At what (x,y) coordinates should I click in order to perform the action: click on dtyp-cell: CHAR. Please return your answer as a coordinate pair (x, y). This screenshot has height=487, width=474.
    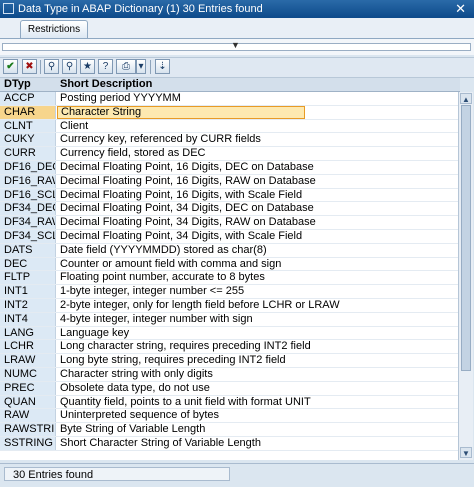
    Looking at the image, I should click on (28, 112).